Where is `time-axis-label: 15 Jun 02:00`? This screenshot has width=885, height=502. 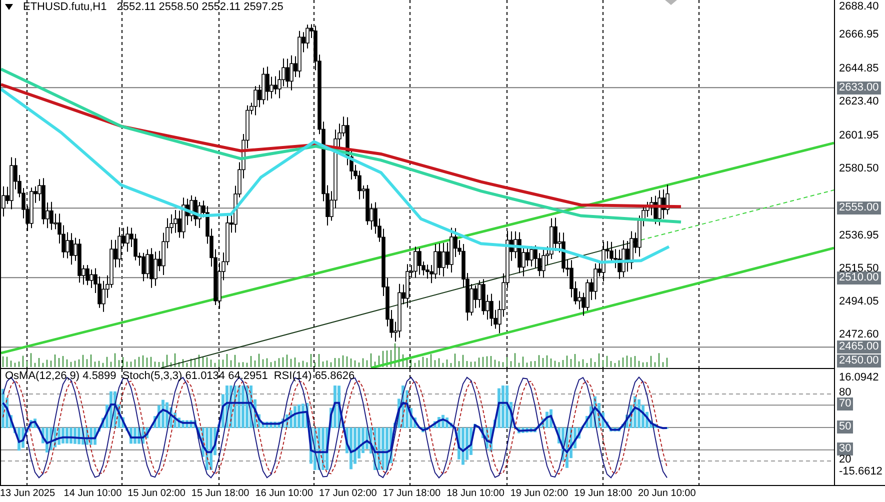
time-axis-label: 15 Jun 02:00 is located at coordinates (157, 494).